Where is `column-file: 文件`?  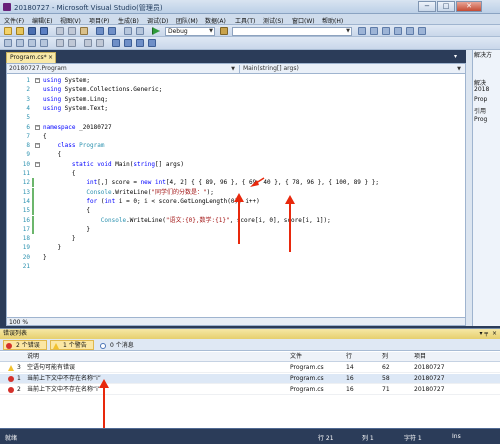
column-file: 文件 is located at coordinates (296, 357).